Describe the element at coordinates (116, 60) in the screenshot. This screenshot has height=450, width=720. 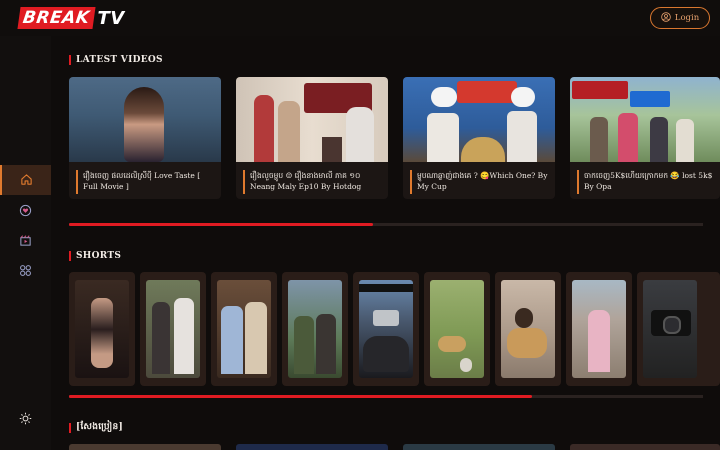
I see `latest-videos-heading: LATEST VIDEOS` at that location.